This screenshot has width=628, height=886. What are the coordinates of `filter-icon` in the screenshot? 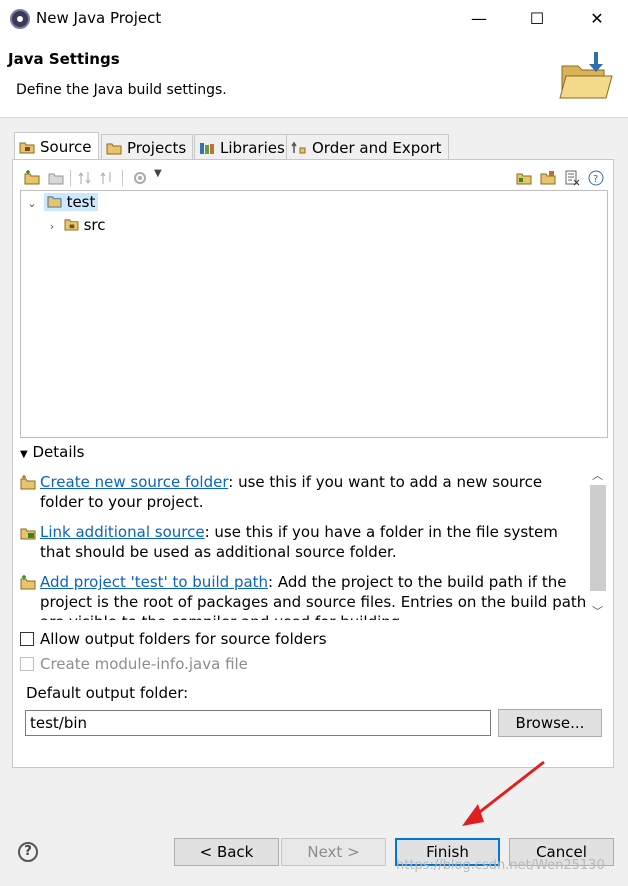 It's located at (572, 178).